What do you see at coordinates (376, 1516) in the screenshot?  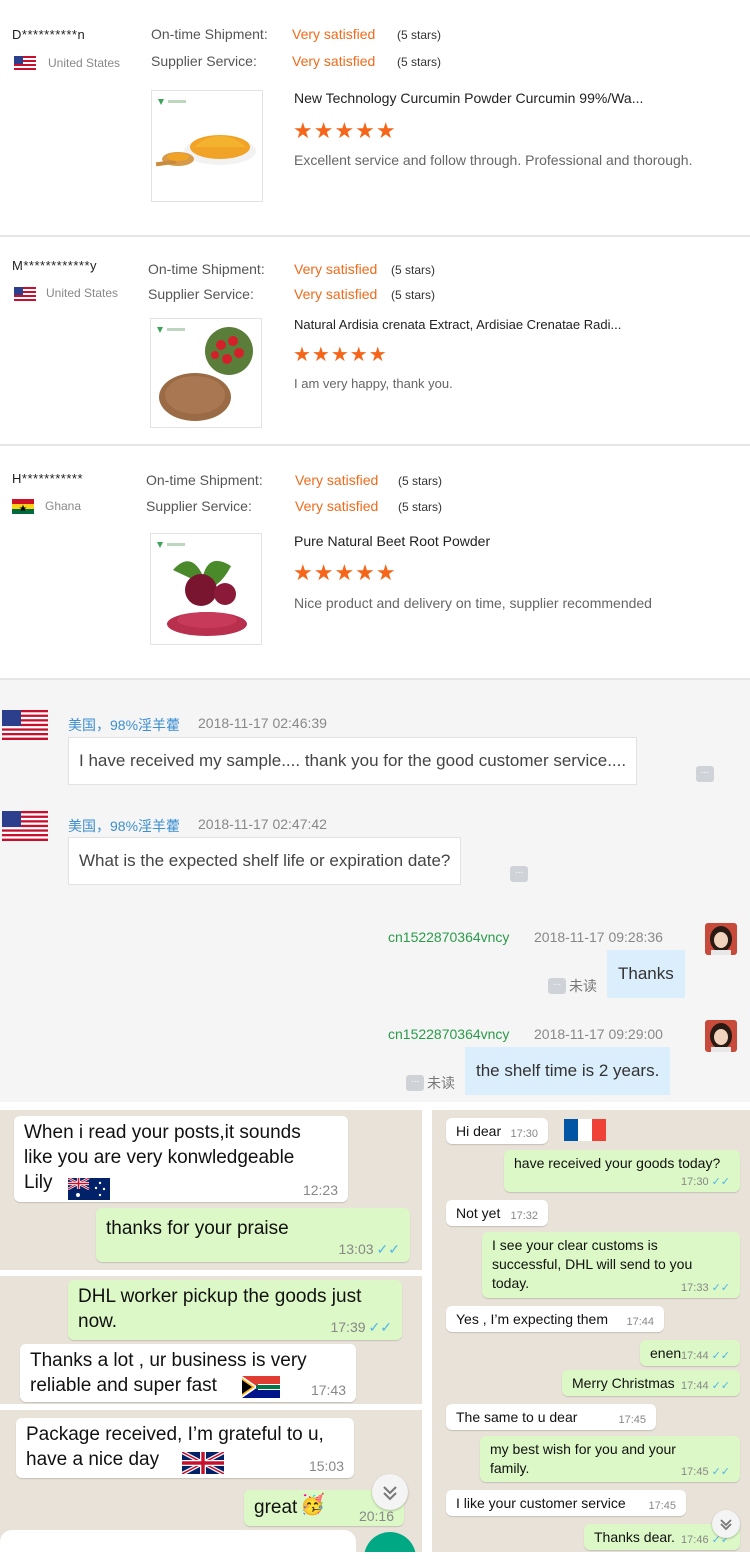 I see `message-time: 20:16` at bounding box center [376, 1516].